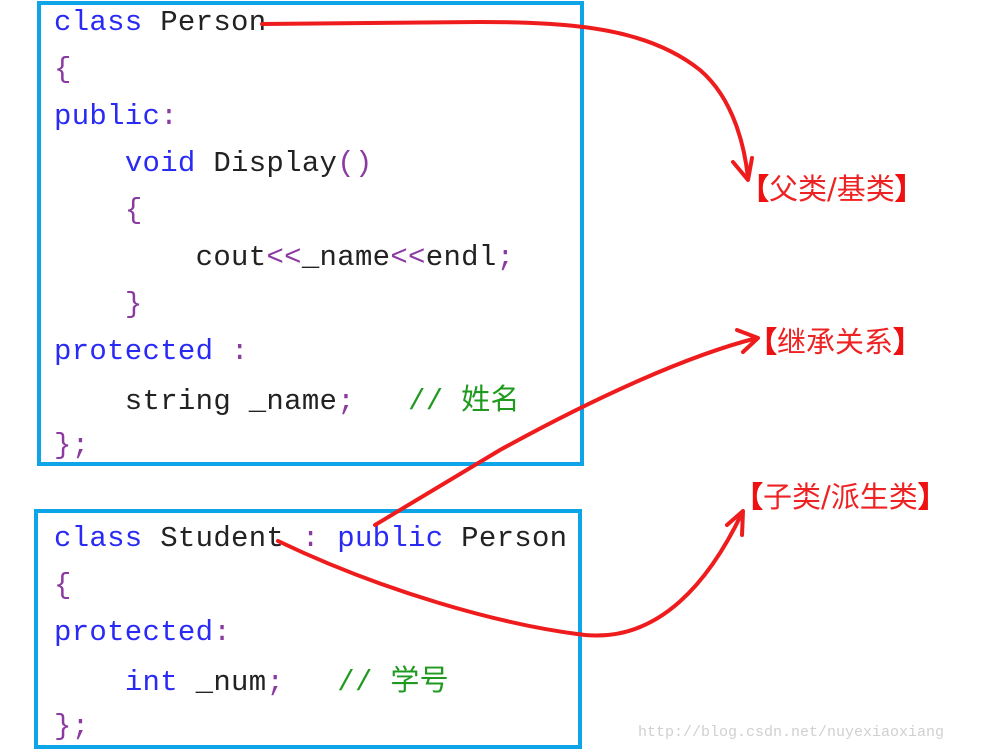 The height and width of the screenshot is (755, 989). I want to click on code-line: void Display(), so click(213, 164).